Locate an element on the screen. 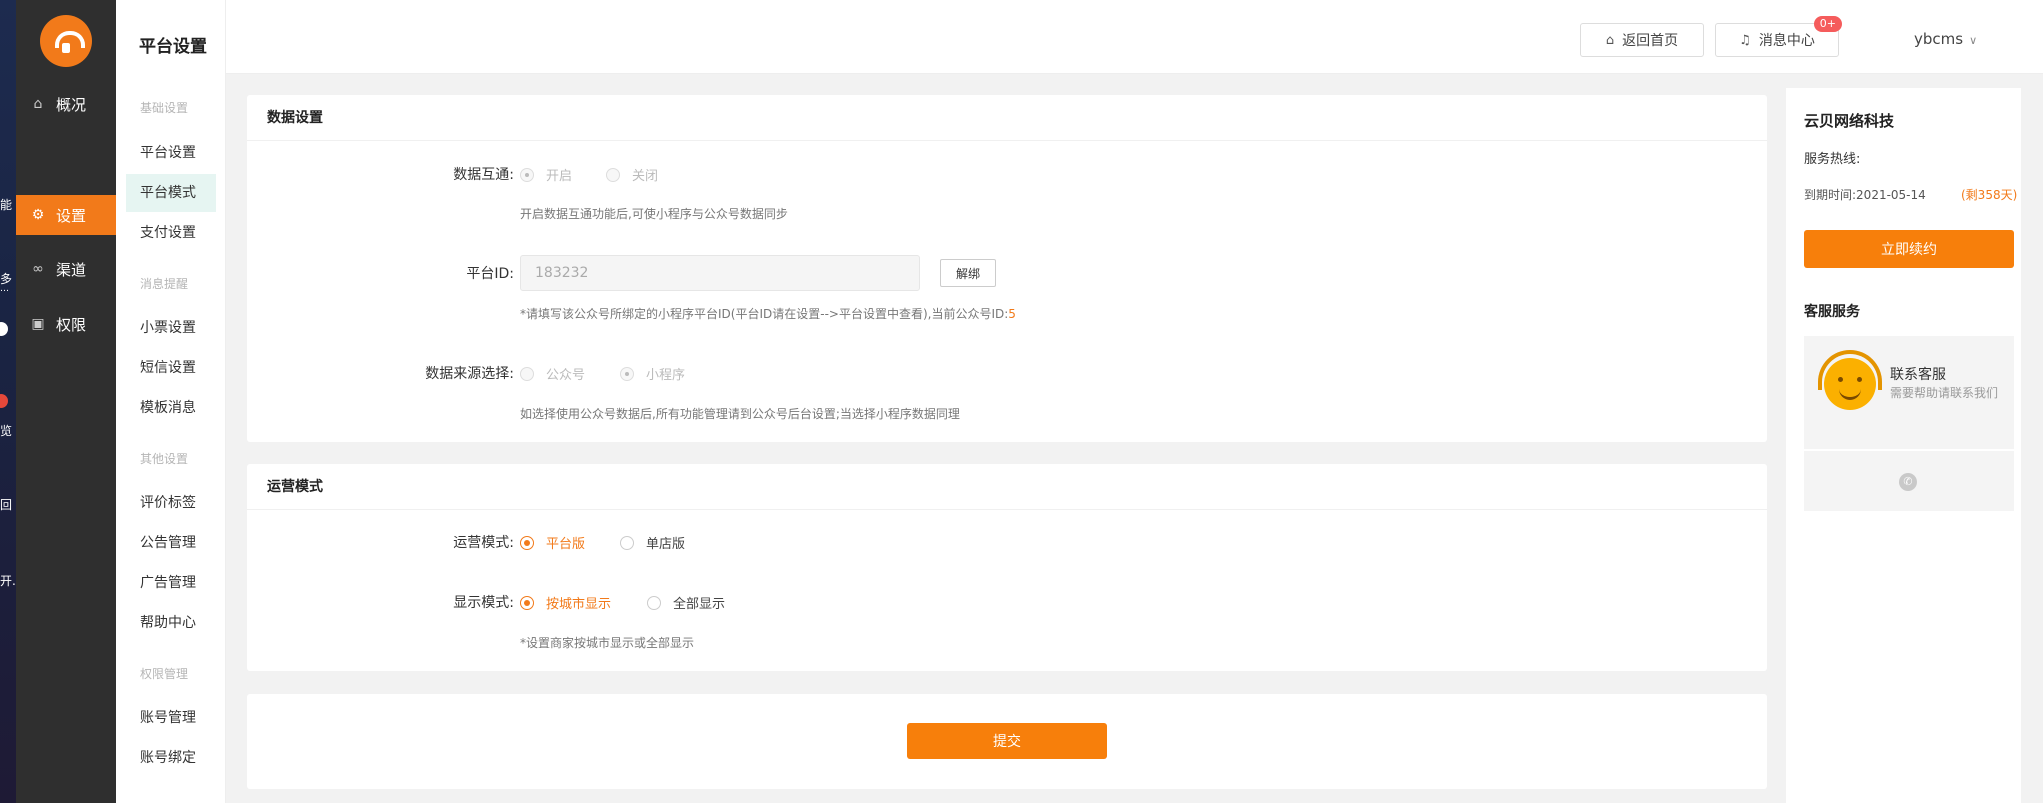 The width and height of the screenshot is (2043, 803). sub-group-notify: 消息提醒 is located at coordinates (164, 284).